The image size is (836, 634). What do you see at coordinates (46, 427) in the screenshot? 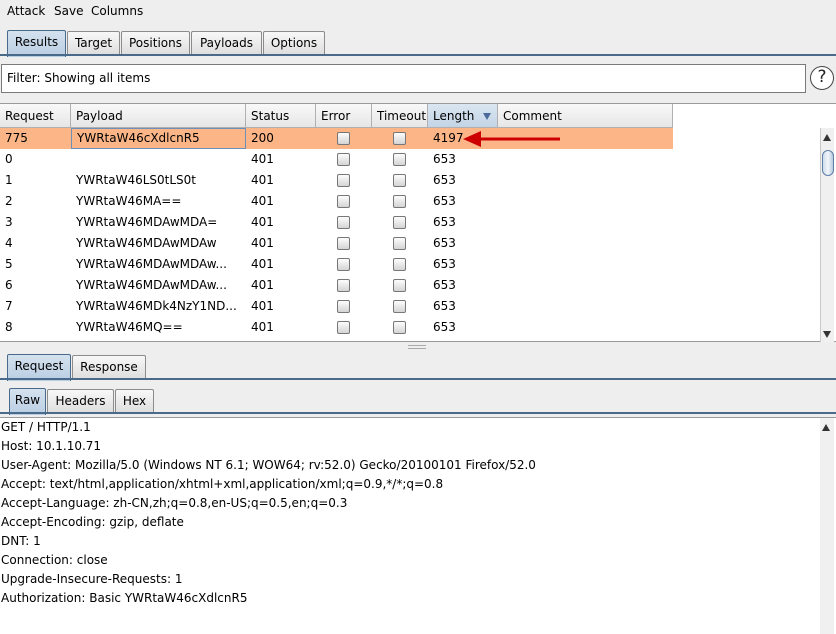
I see `request-line: GET / HTTP/1.1` at bounding box center [46, 427].